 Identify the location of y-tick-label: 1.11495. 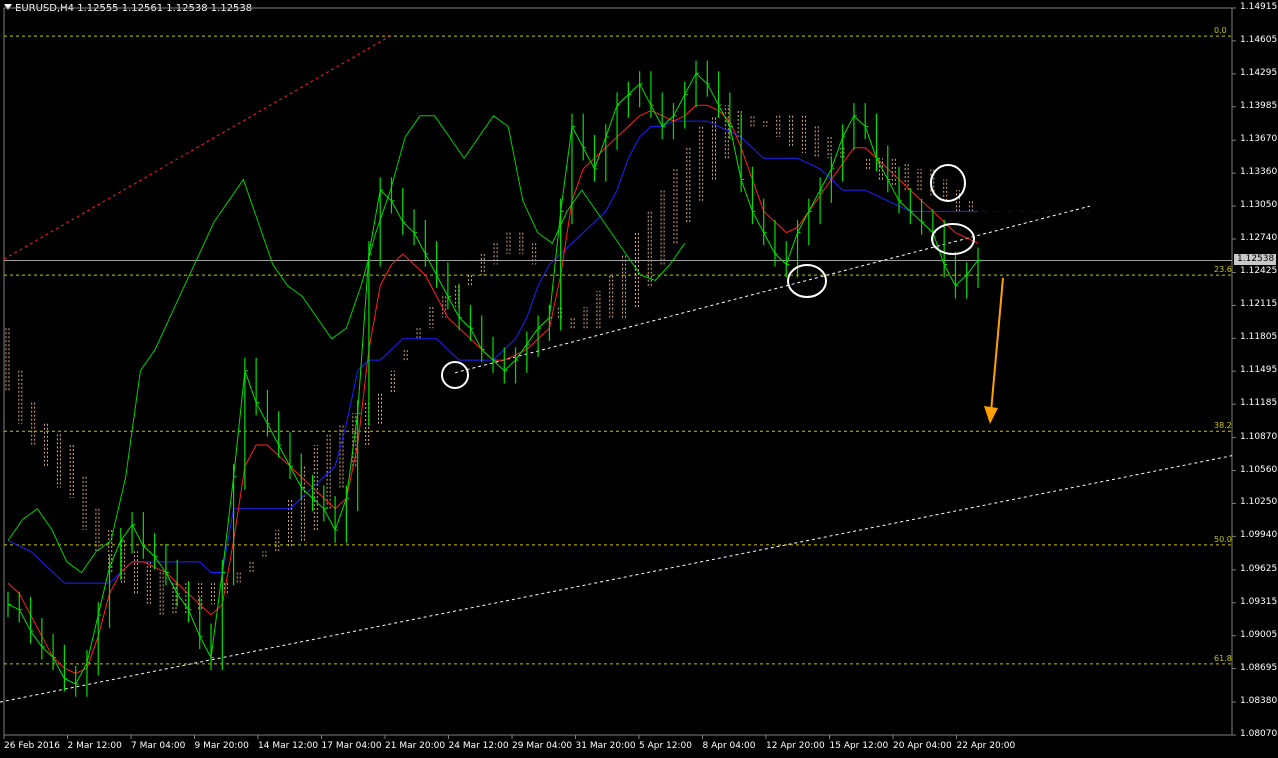
(1259, 370).